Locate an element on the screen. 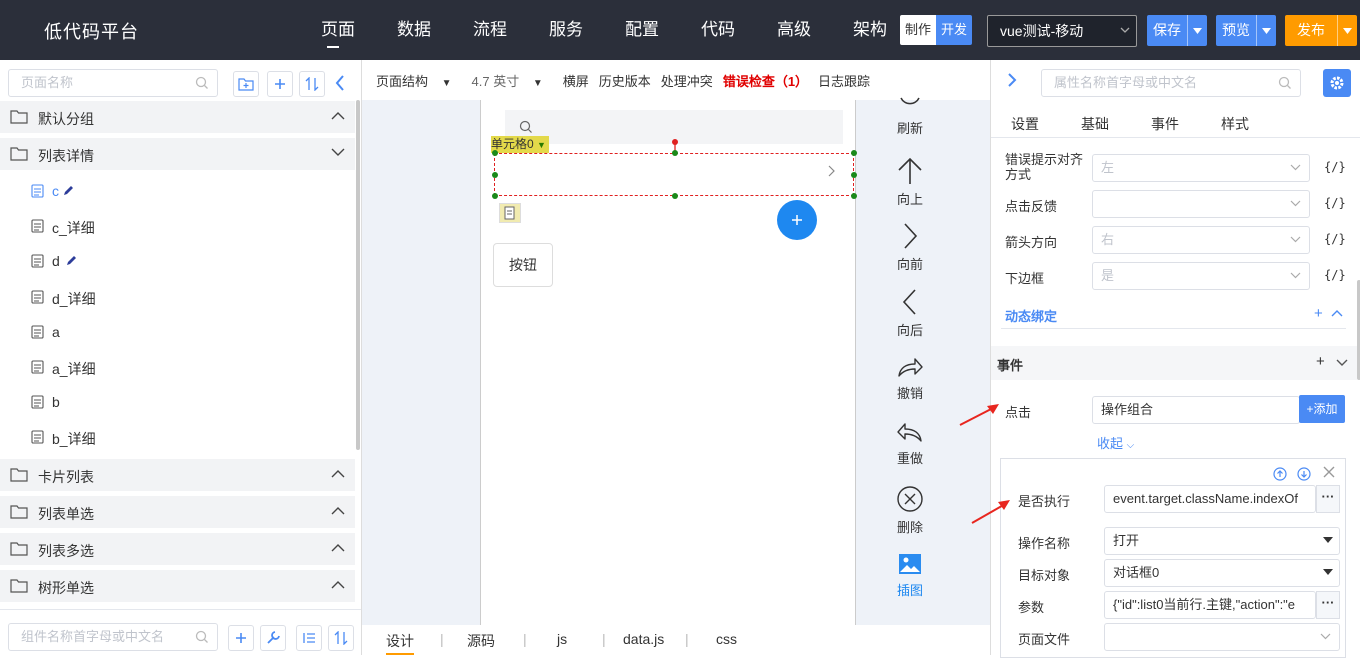 This screenshot has width=1360, height=658. action-name-select: 打开 is located at coordinates (1222, 541).